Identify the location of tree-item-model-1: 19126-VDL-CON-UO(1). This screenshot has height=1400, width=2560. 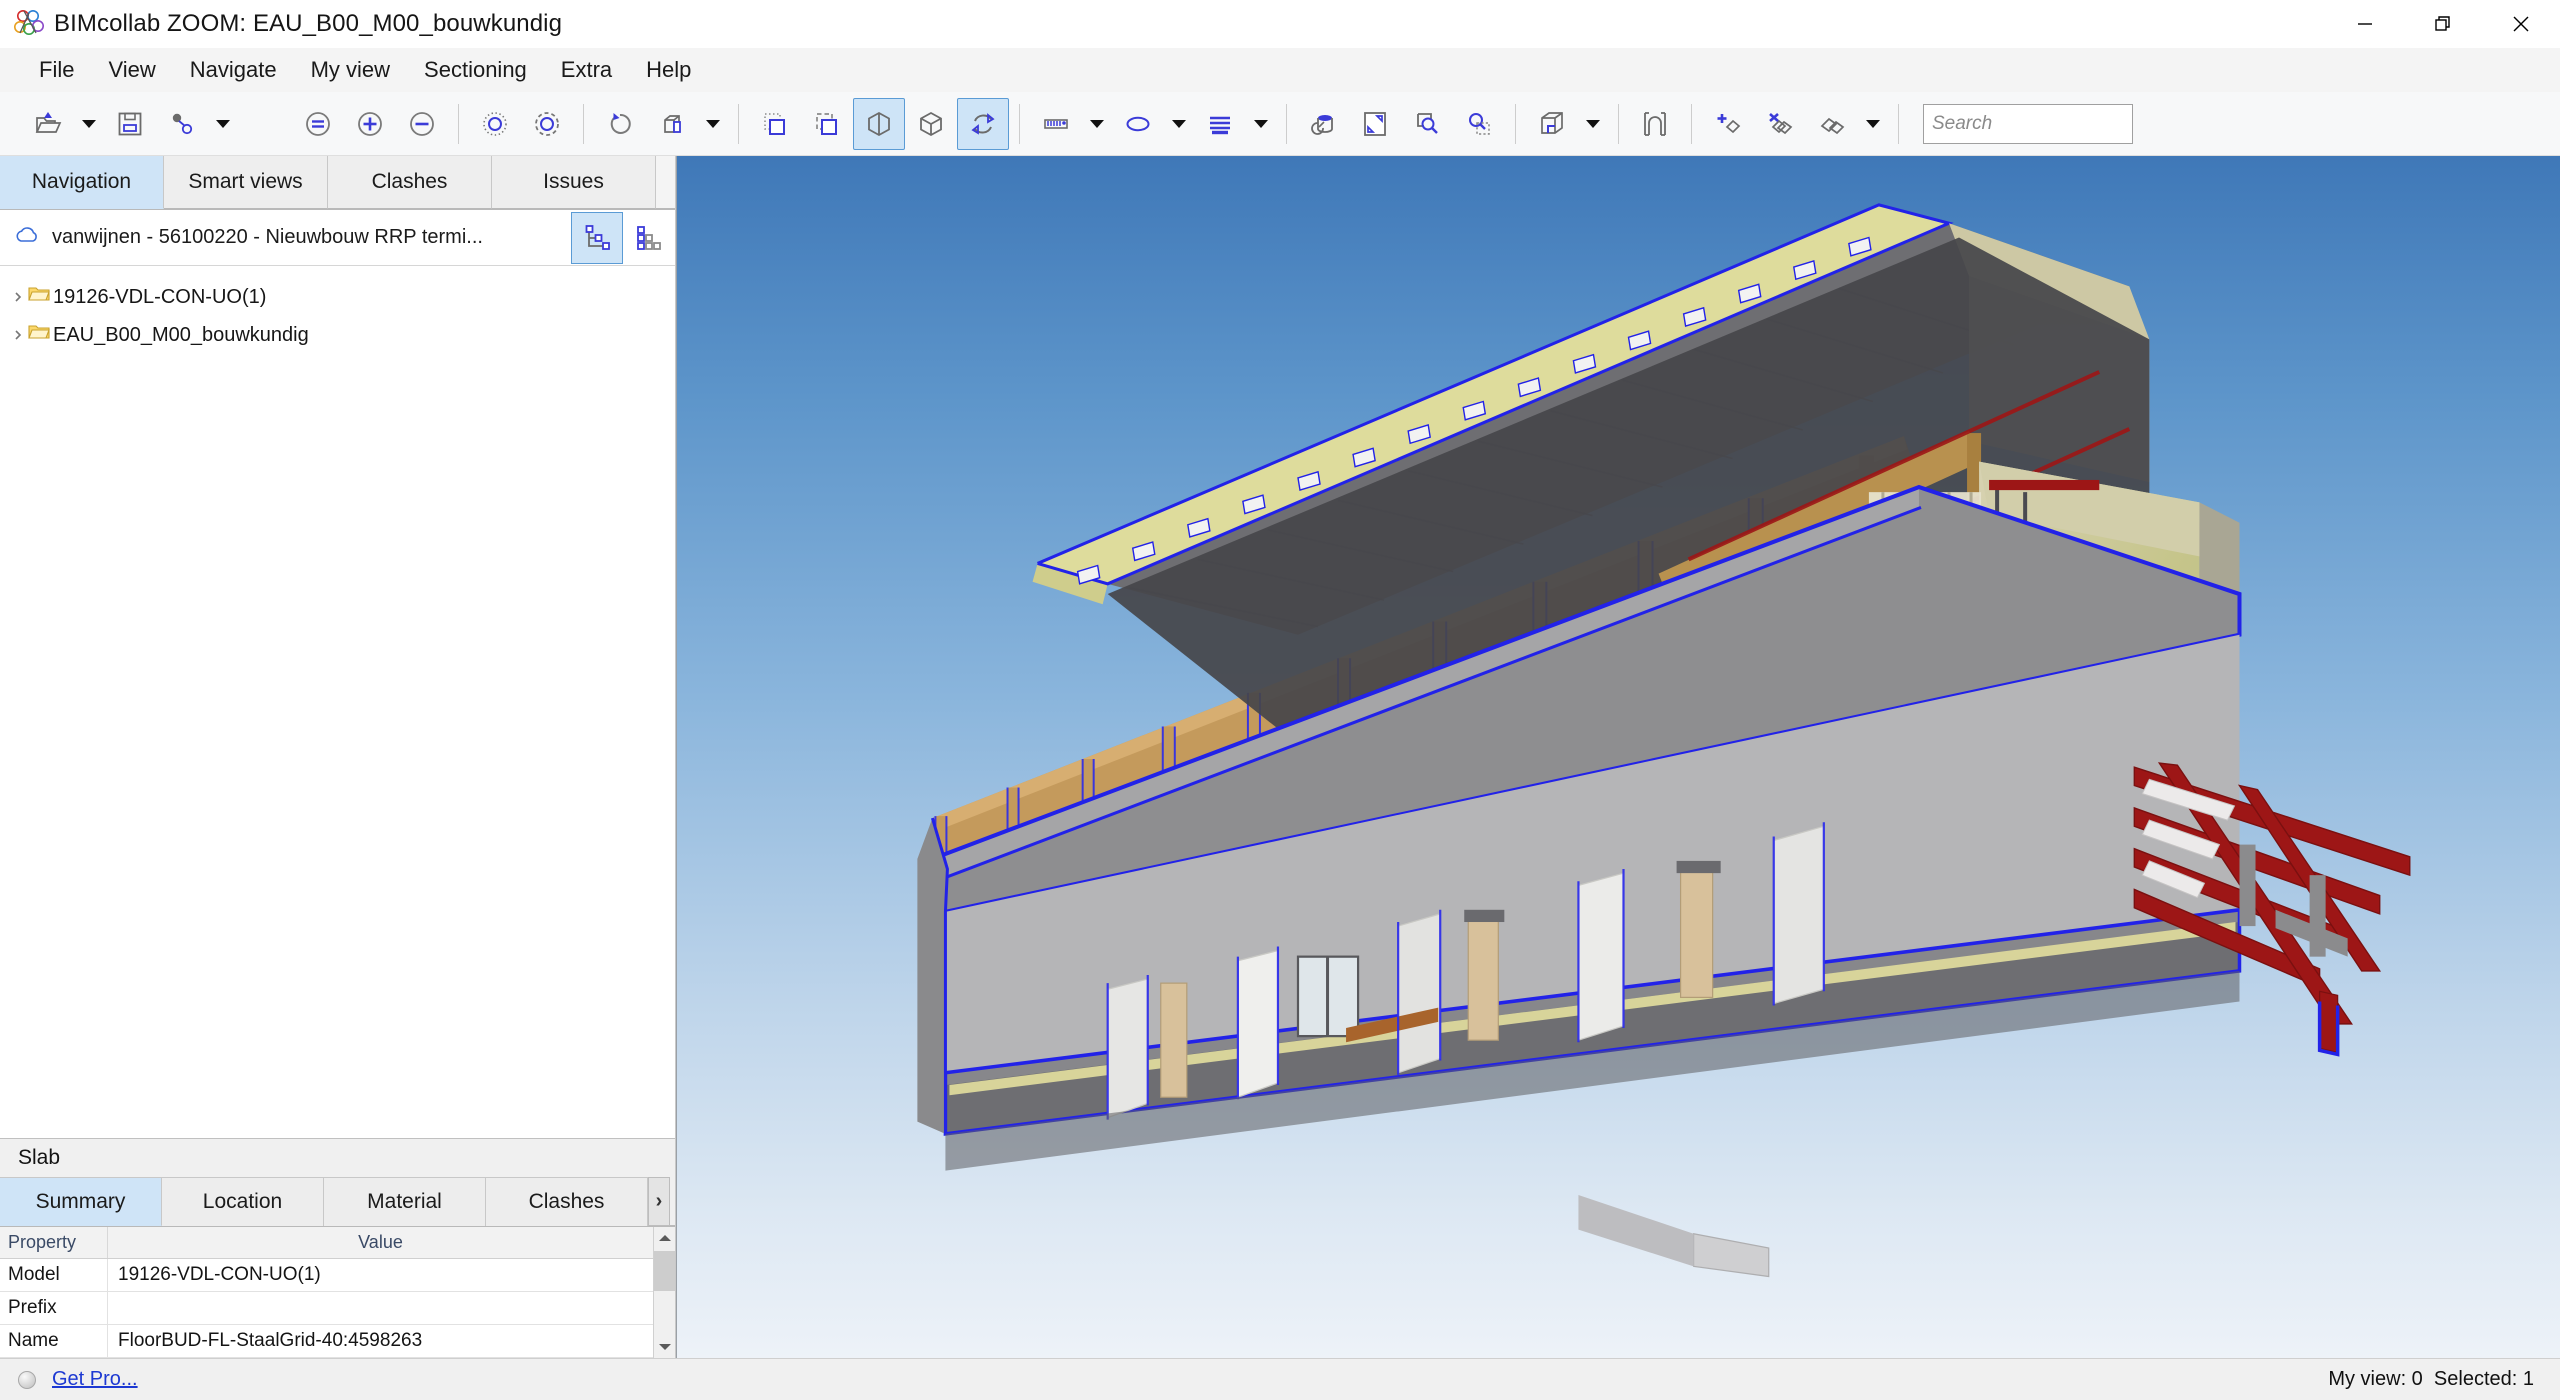
(337, 297).